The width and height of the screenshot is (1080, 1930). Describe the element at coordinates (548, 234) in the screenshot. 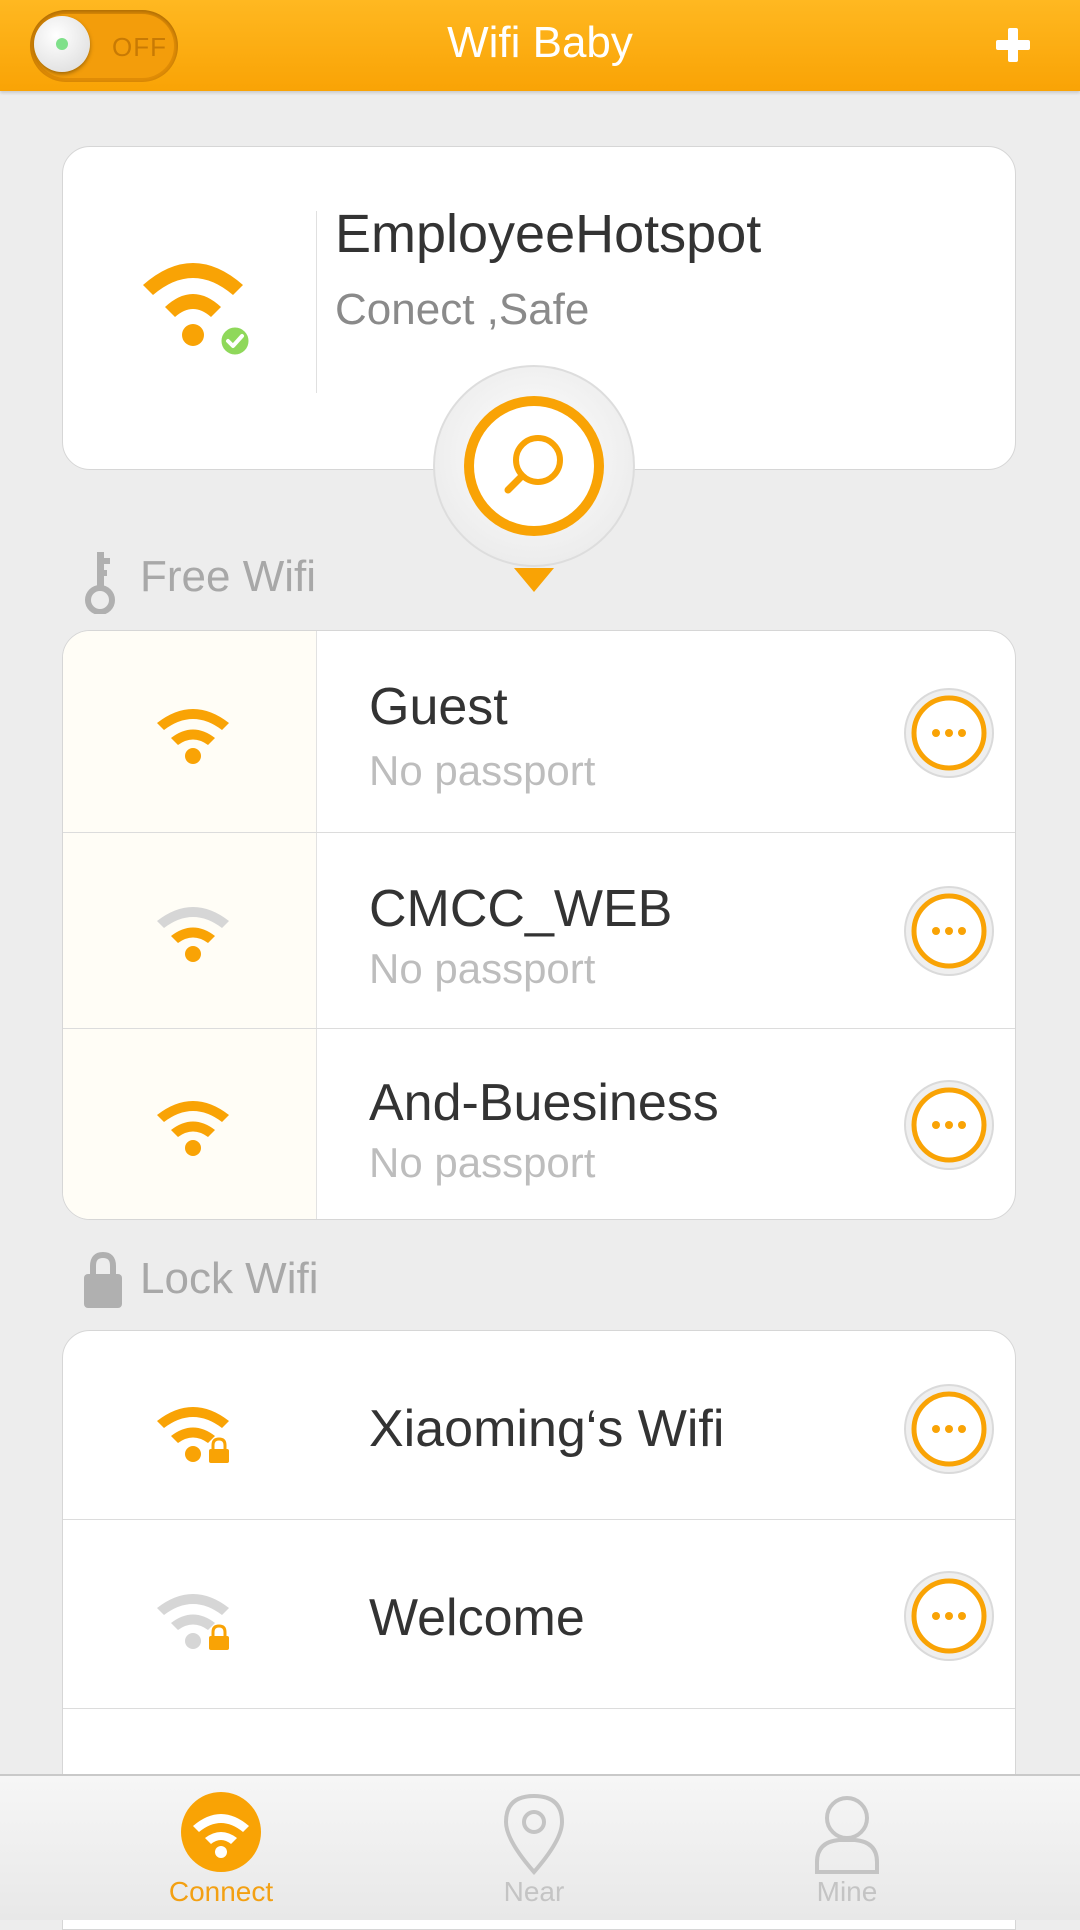

I see `current-network-name: EmployeeHotspot` at that location.